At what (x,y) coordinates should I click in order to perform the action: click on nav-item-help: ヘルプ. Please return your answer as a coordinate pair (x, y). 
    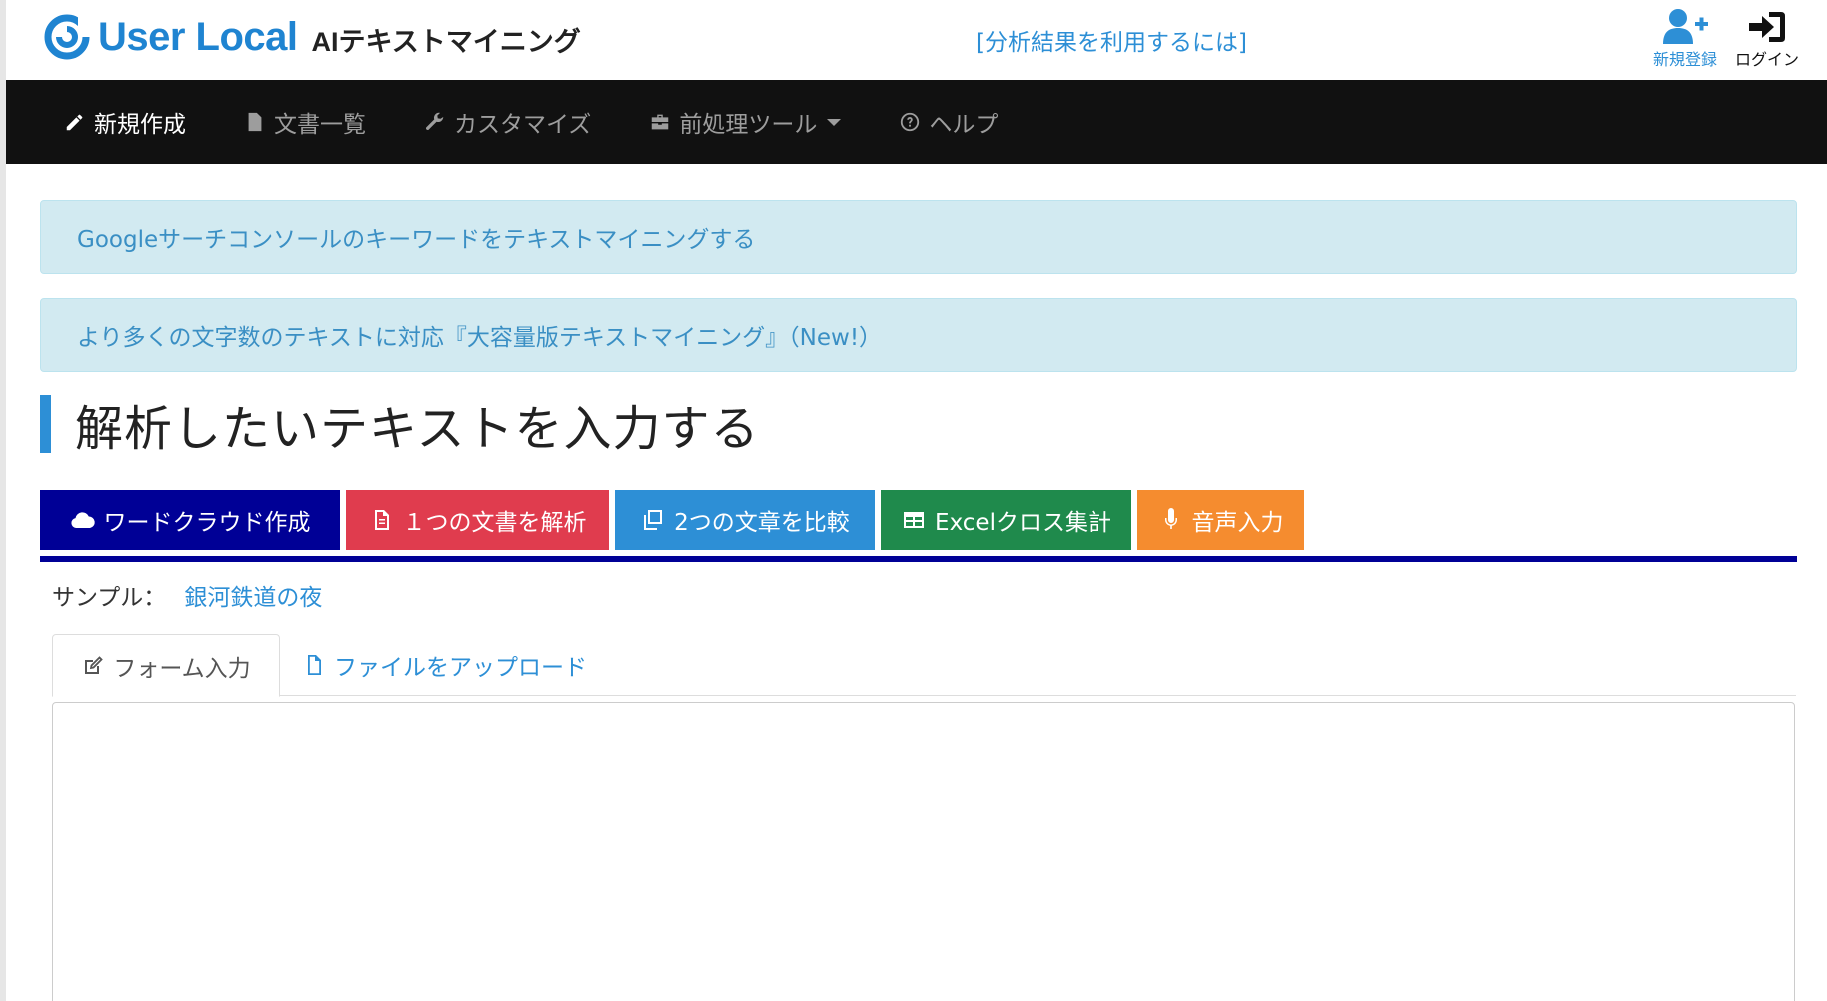
    Looking at the image, I should click on (948, 122).